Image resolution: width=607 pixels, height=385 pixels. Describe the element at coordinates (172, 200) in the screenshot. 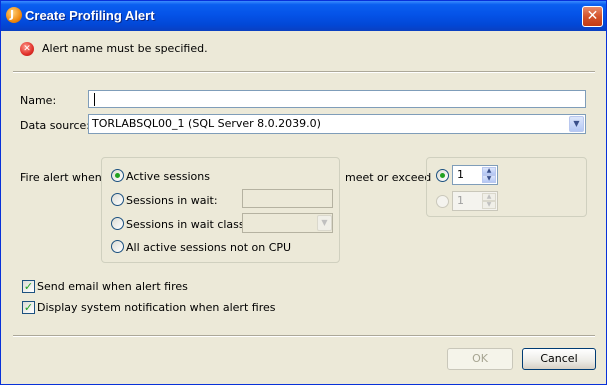

I see `option-sessions-in-wait: Sessions in wait:` at that location.